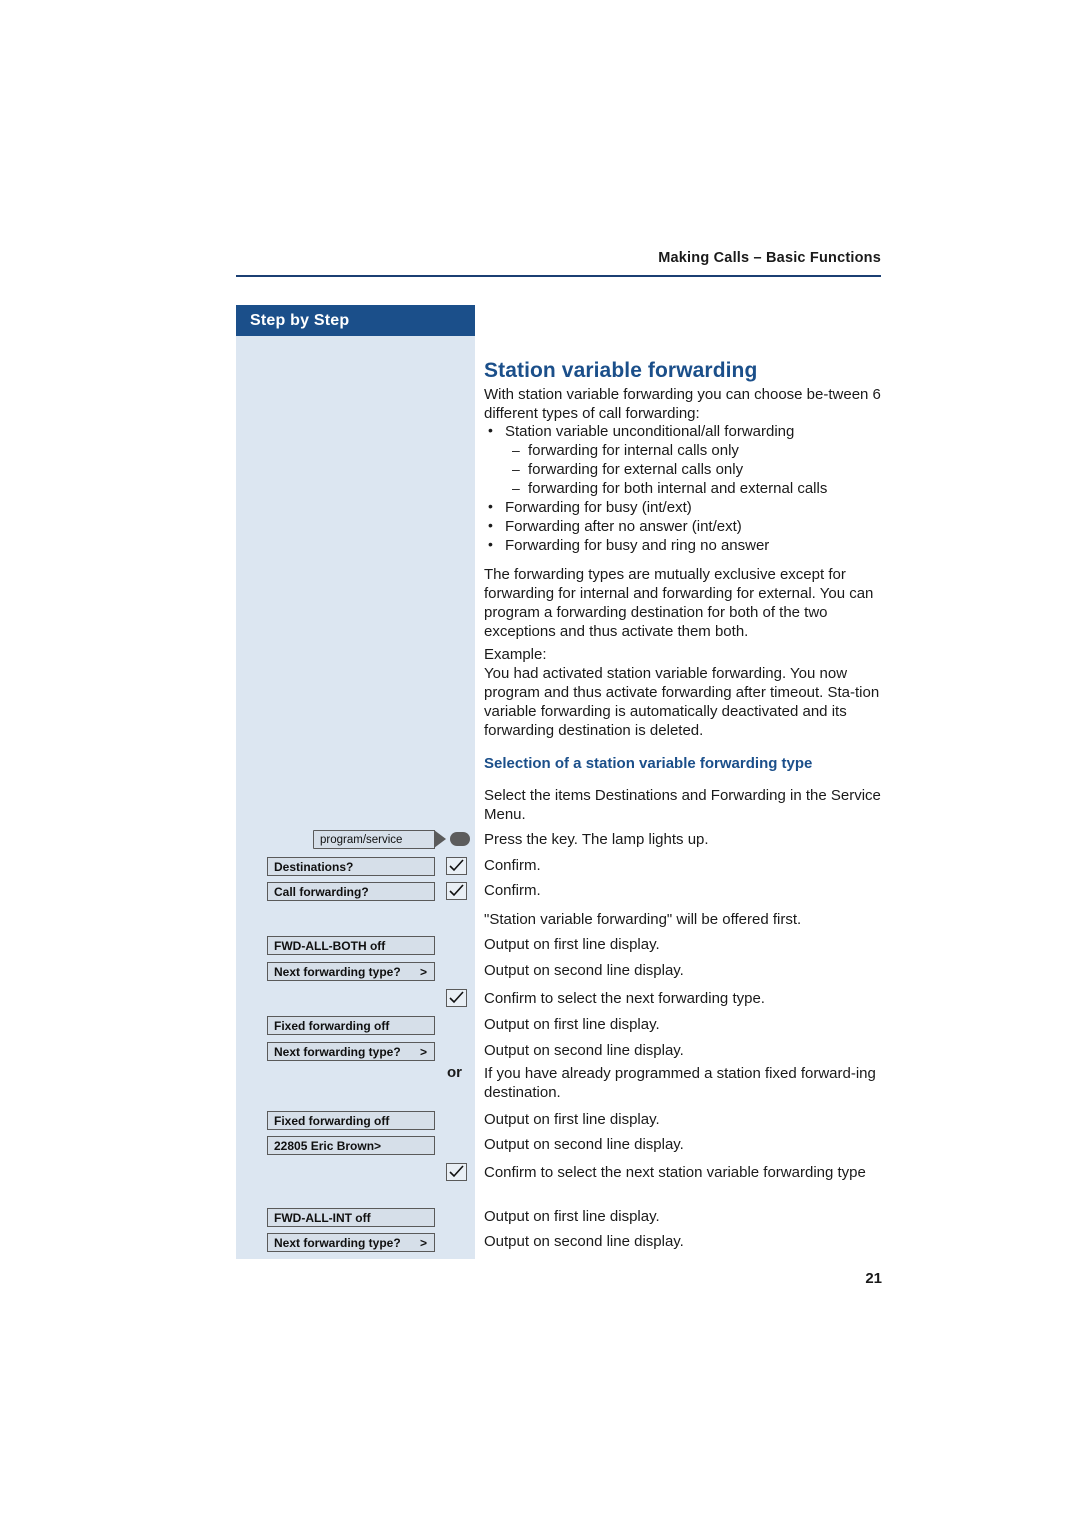 Image resolution: width=1080 pixels, height=1528 pixels. I want to click on page-title: Station variable forwarding, so click(621, 371).